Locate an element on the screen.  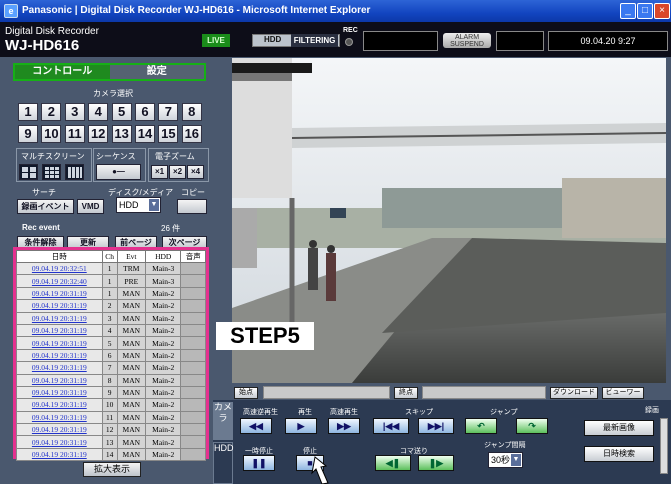
camera-16-button: 16 is located at coordinates (191, 134).